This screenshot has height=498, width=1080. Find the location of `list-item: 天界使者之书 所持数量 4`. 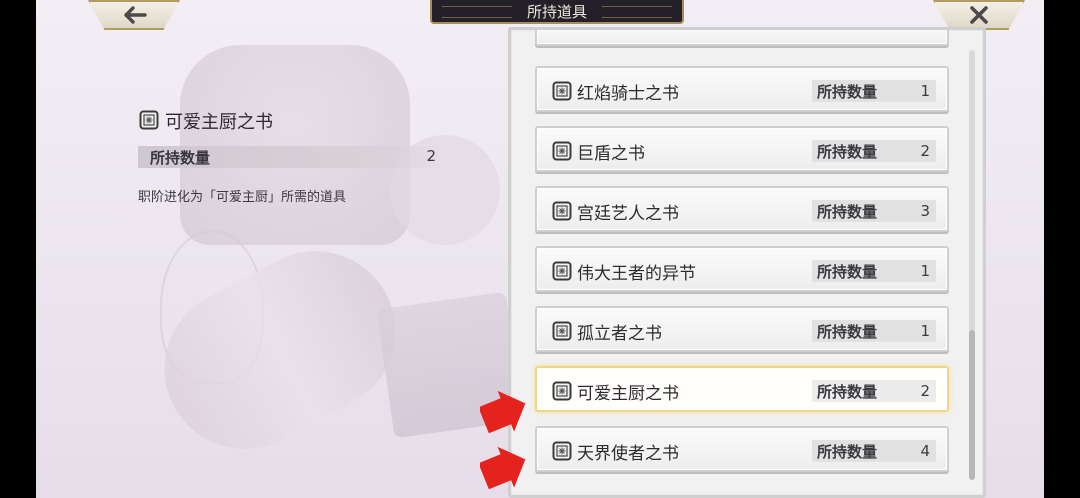

list-item: 天界使者之书 所持数量 4 is located at coordinates (742, 449).